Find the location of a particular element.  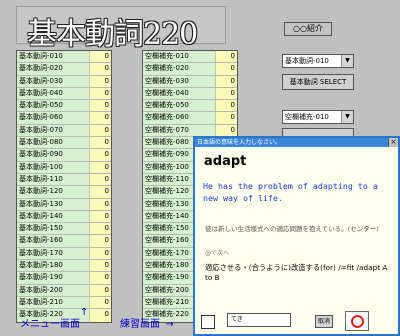

row-label: 空欄補充-060 is located at coordinates (179, 118).